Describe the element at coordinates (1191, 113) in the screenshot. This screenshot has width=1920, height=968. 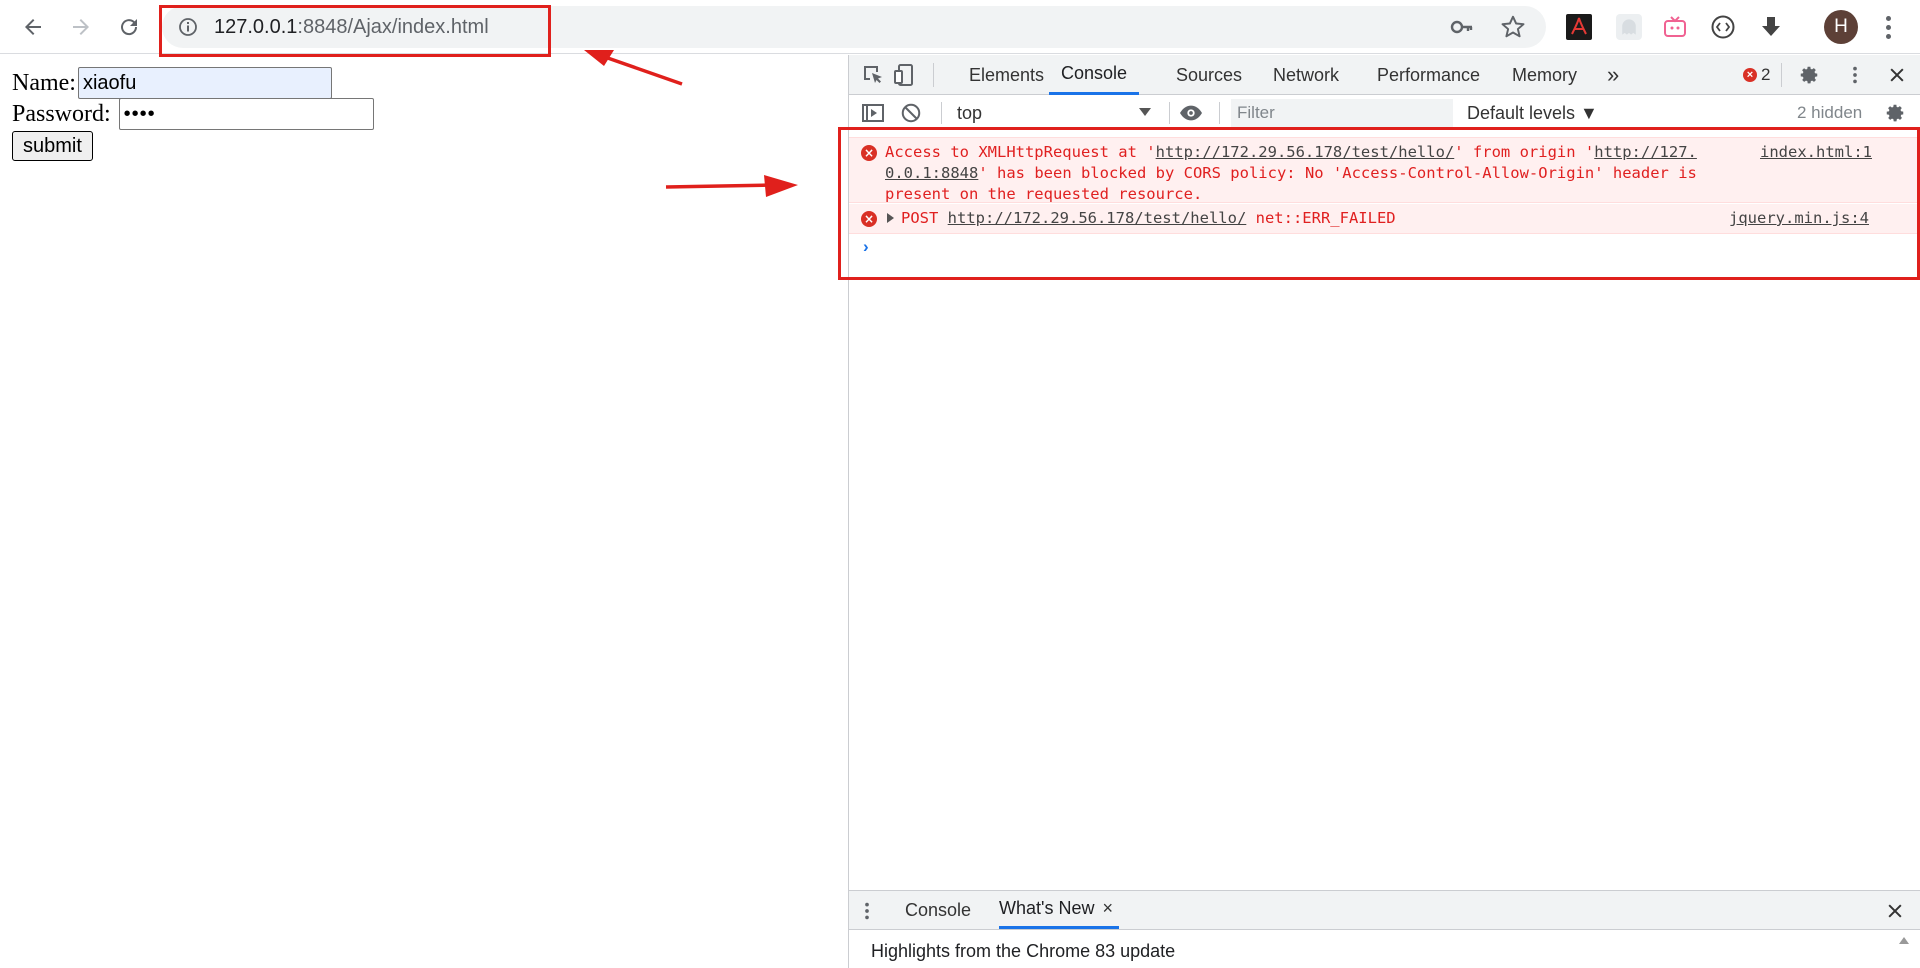
I see `eye-icon` at that location.